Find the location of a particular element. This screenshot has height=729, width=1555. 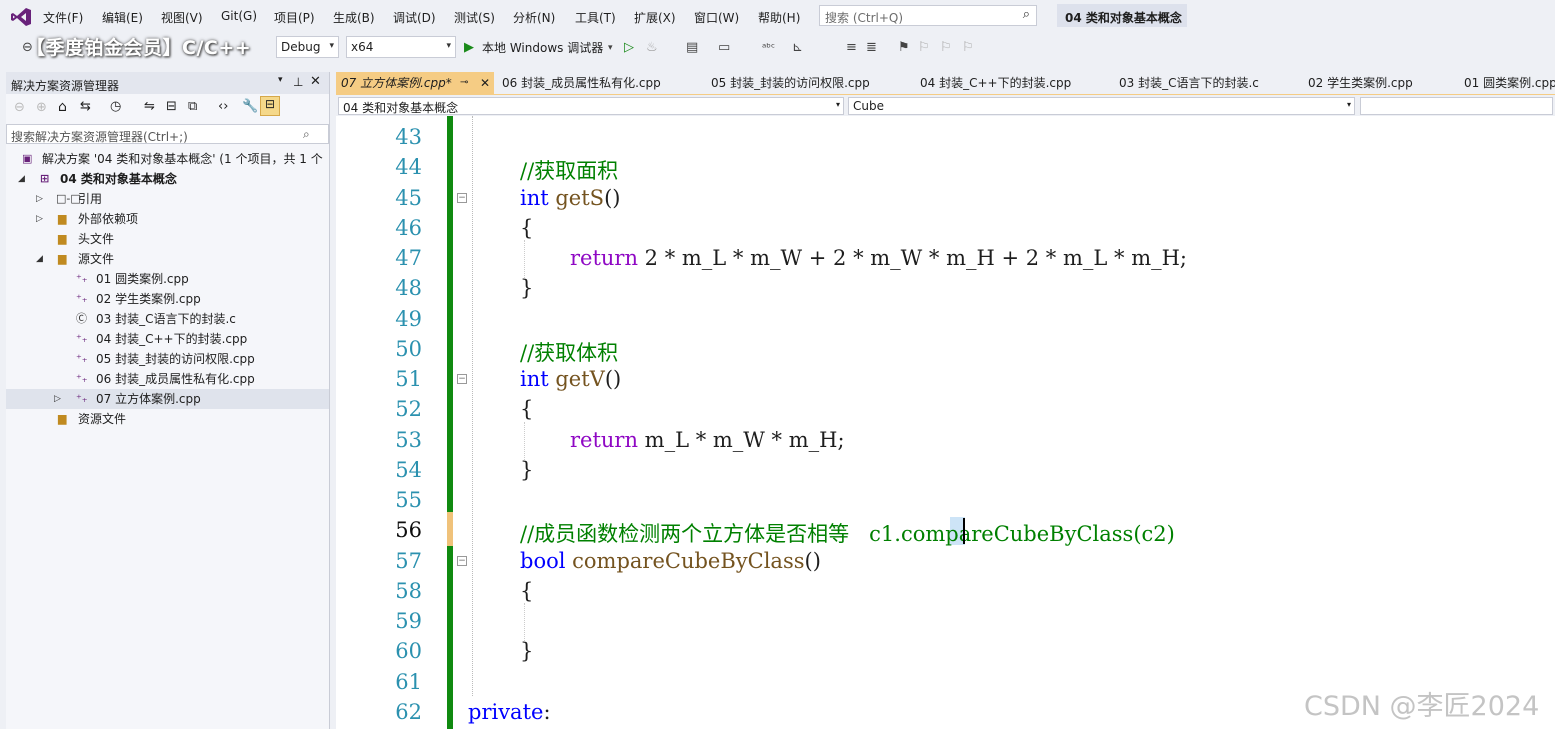

line-number: 60 is located at coordinates (408, 651).